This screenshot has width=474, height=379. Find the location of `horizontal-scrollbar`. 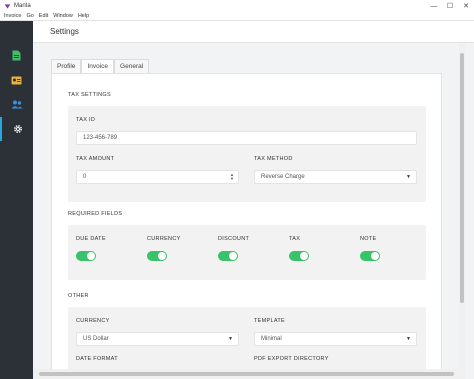

horizontal-scrollbar is located at coordinates (249, 374).